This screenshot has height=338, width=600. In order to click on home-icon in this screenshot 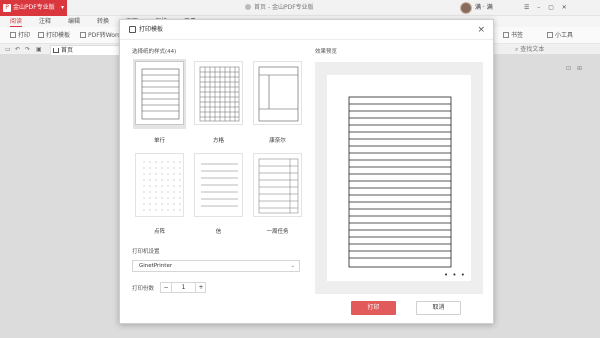, I will do `click(56, 50)`.